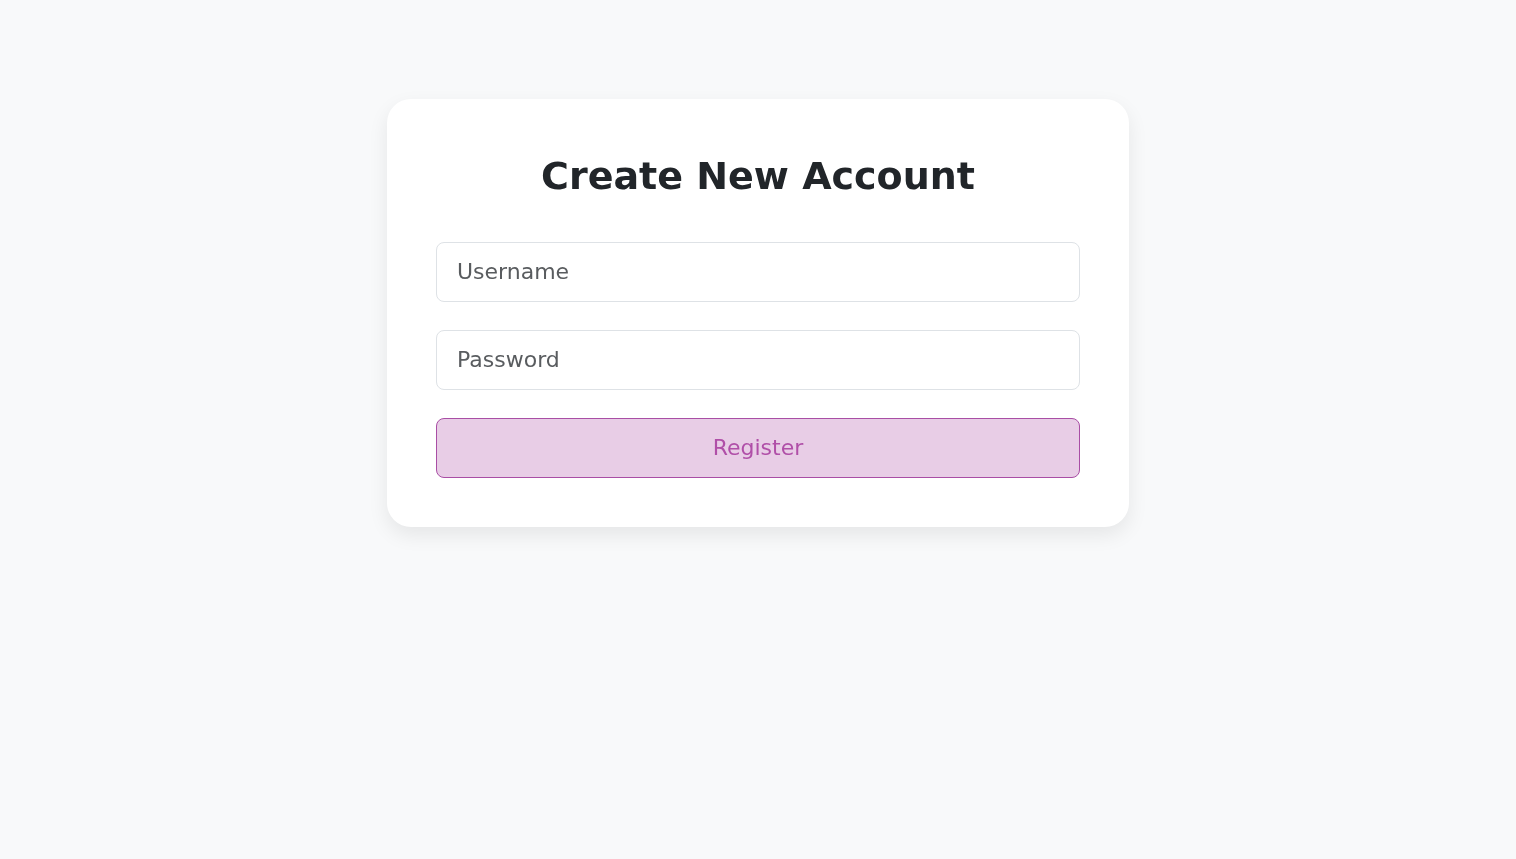 This screenshot has width=1516, height=859. Describe the element at coordinates (758, 359) in the screenshot. I see `password-field: Password` at that location.